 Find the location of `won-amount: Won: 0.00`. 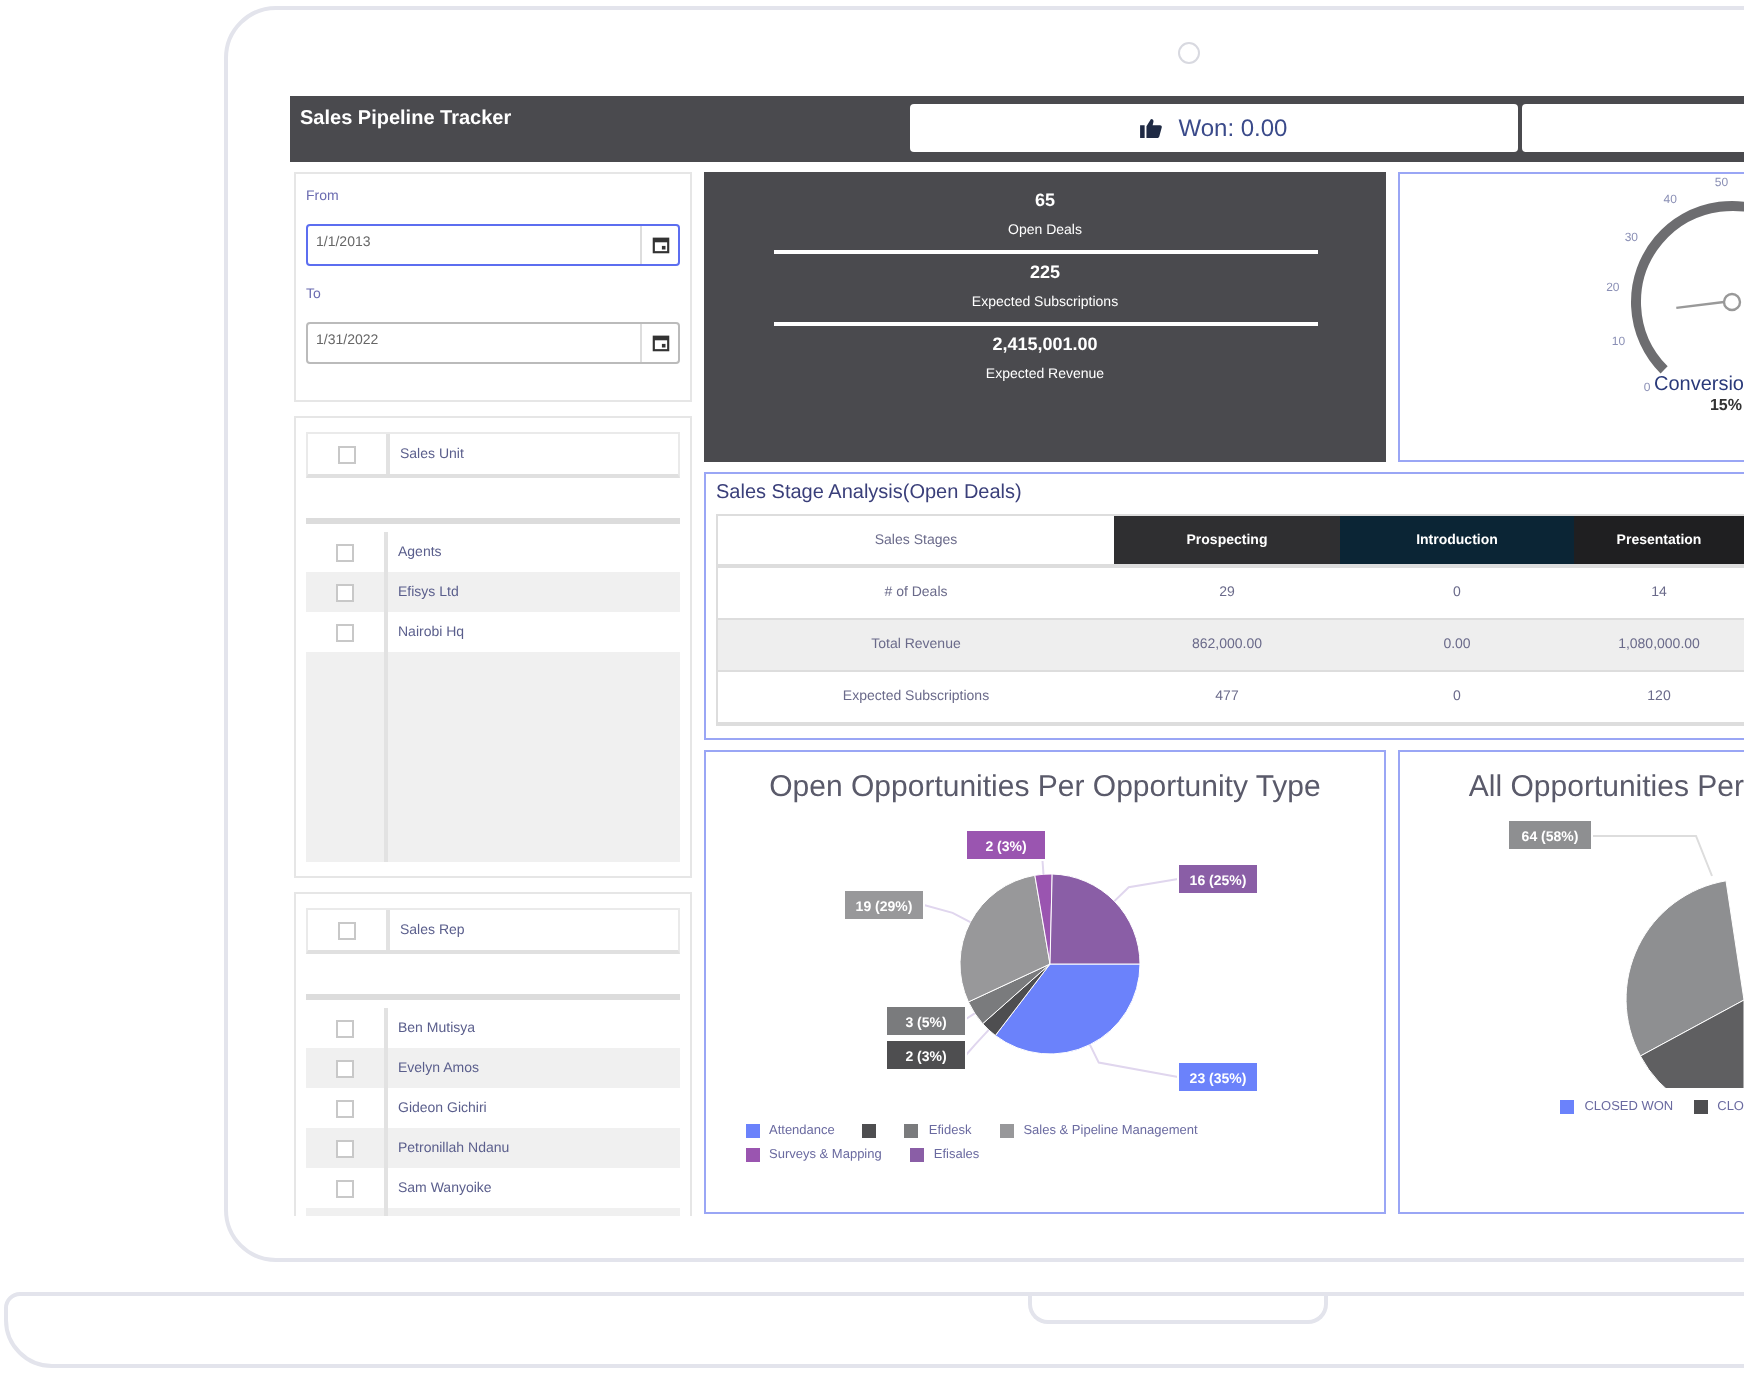

won-amount: Won: 0.00 is located at coordinates (1233, 128).